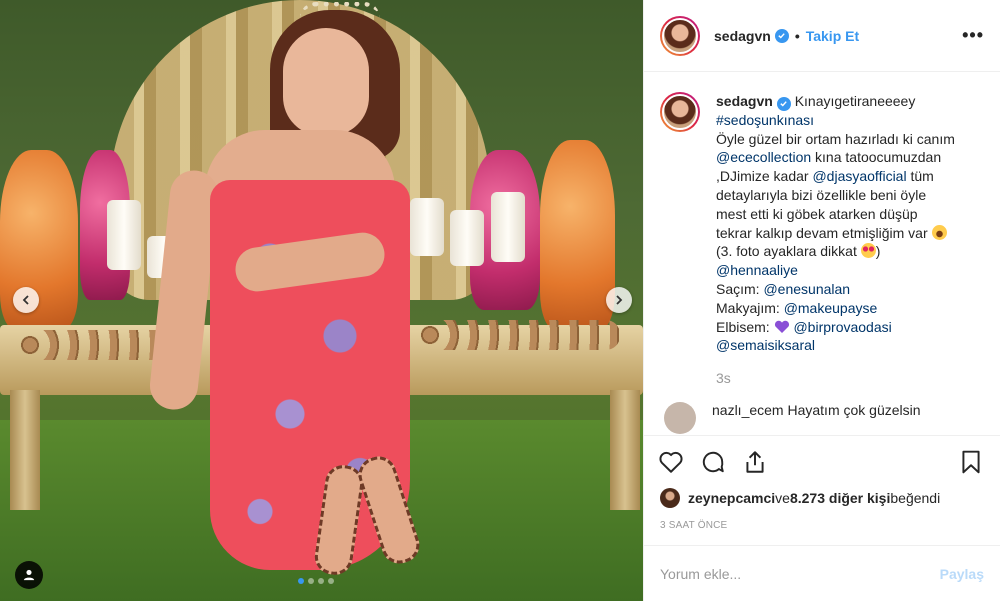 The image size is (1000, 601). Describe the element at coordinates (915, 498) in the screenshot. I see `likes-suffix: beğendi` at that location.